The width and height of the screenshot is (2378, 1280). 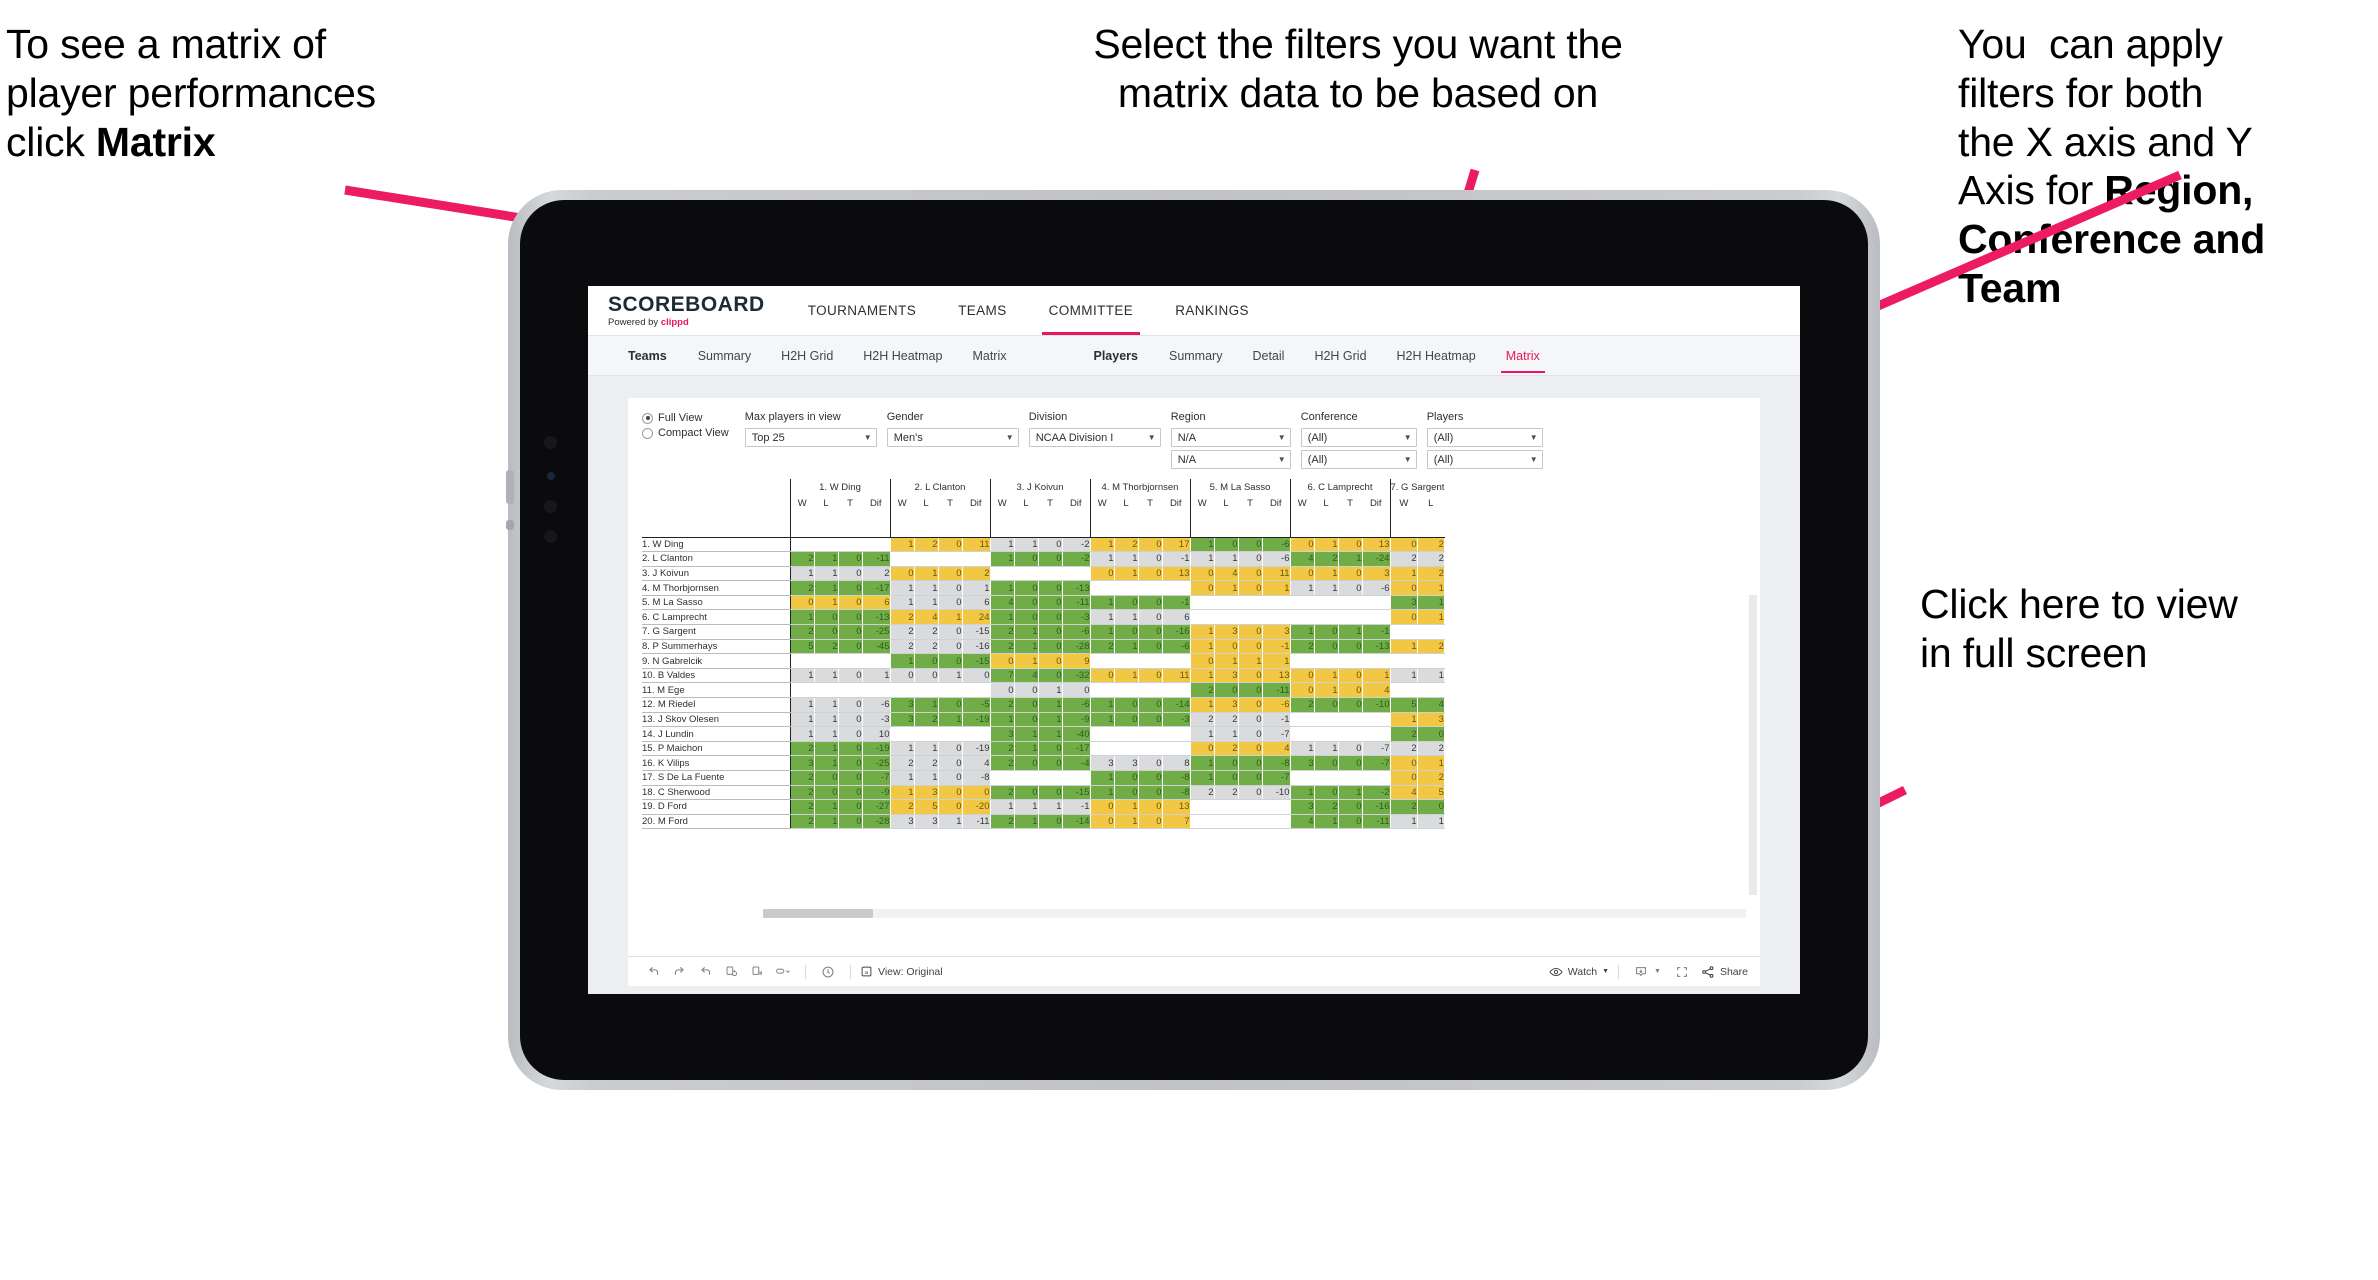 What do you see at coordinates (1176, 617) in the screenshot?
I see `matrix-data-cell: 6` at bounding box center [1176, 617].